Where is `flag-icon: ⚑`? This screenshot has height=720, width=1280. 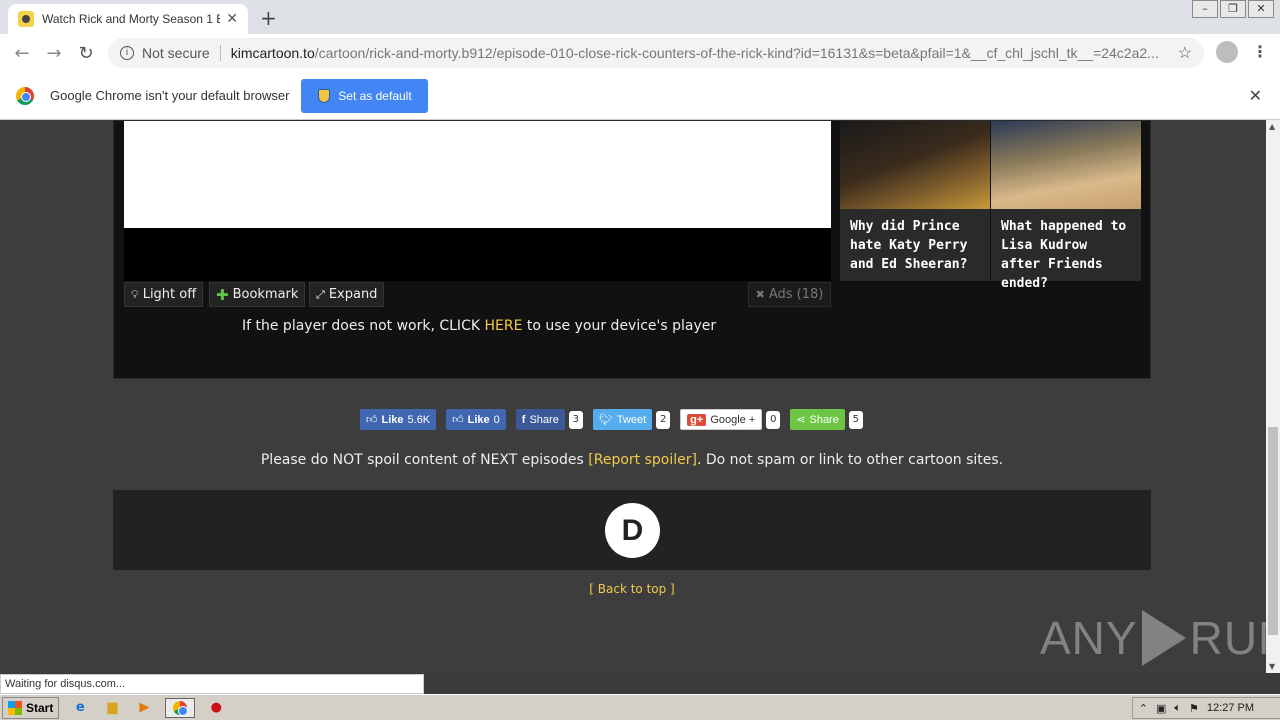
flag-icon: ⚑ is located at coordinates (1194, 708).